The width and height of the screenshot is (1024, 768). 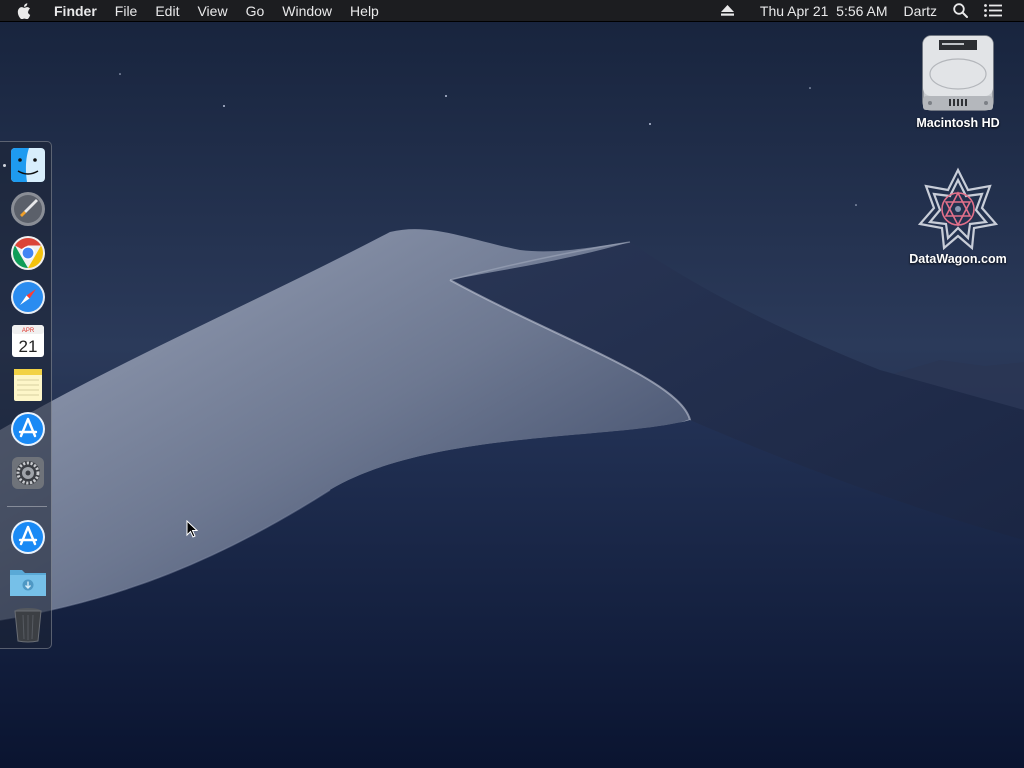 What do you see at coordinates (28, 331) in the screenshot?
I see `calendar-month: APR` at bounding box center [28, 331].